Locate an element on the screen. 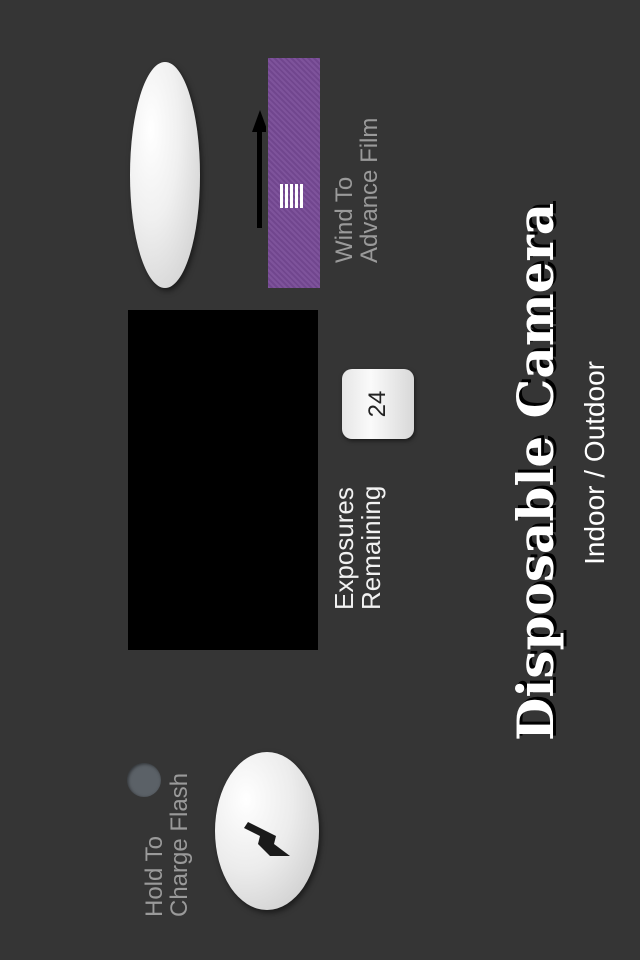 The height and width of the screenshot is (960, 640). app-subtitle: Indoor / Outdoor is located at coordinates (594, 463).